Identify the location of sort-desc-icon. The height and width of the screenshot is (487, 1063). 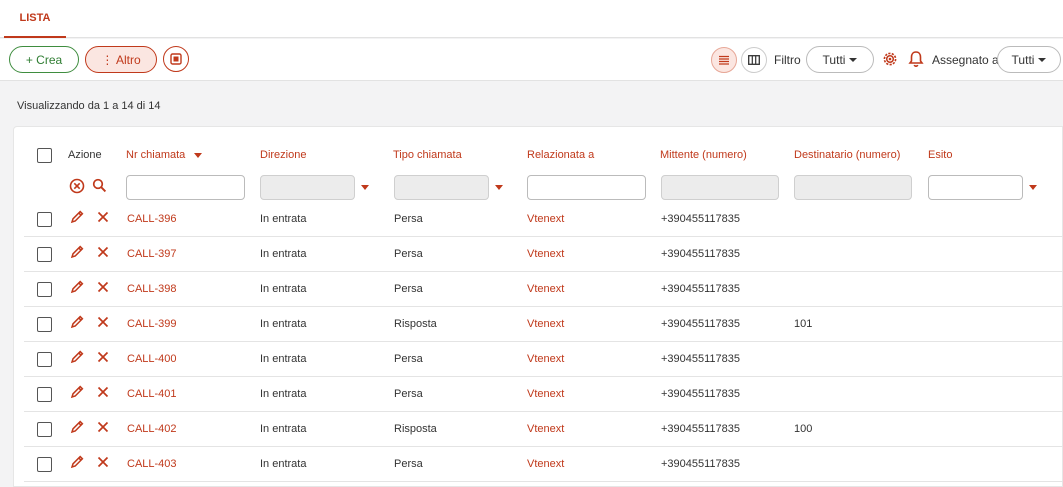
(198, 155).